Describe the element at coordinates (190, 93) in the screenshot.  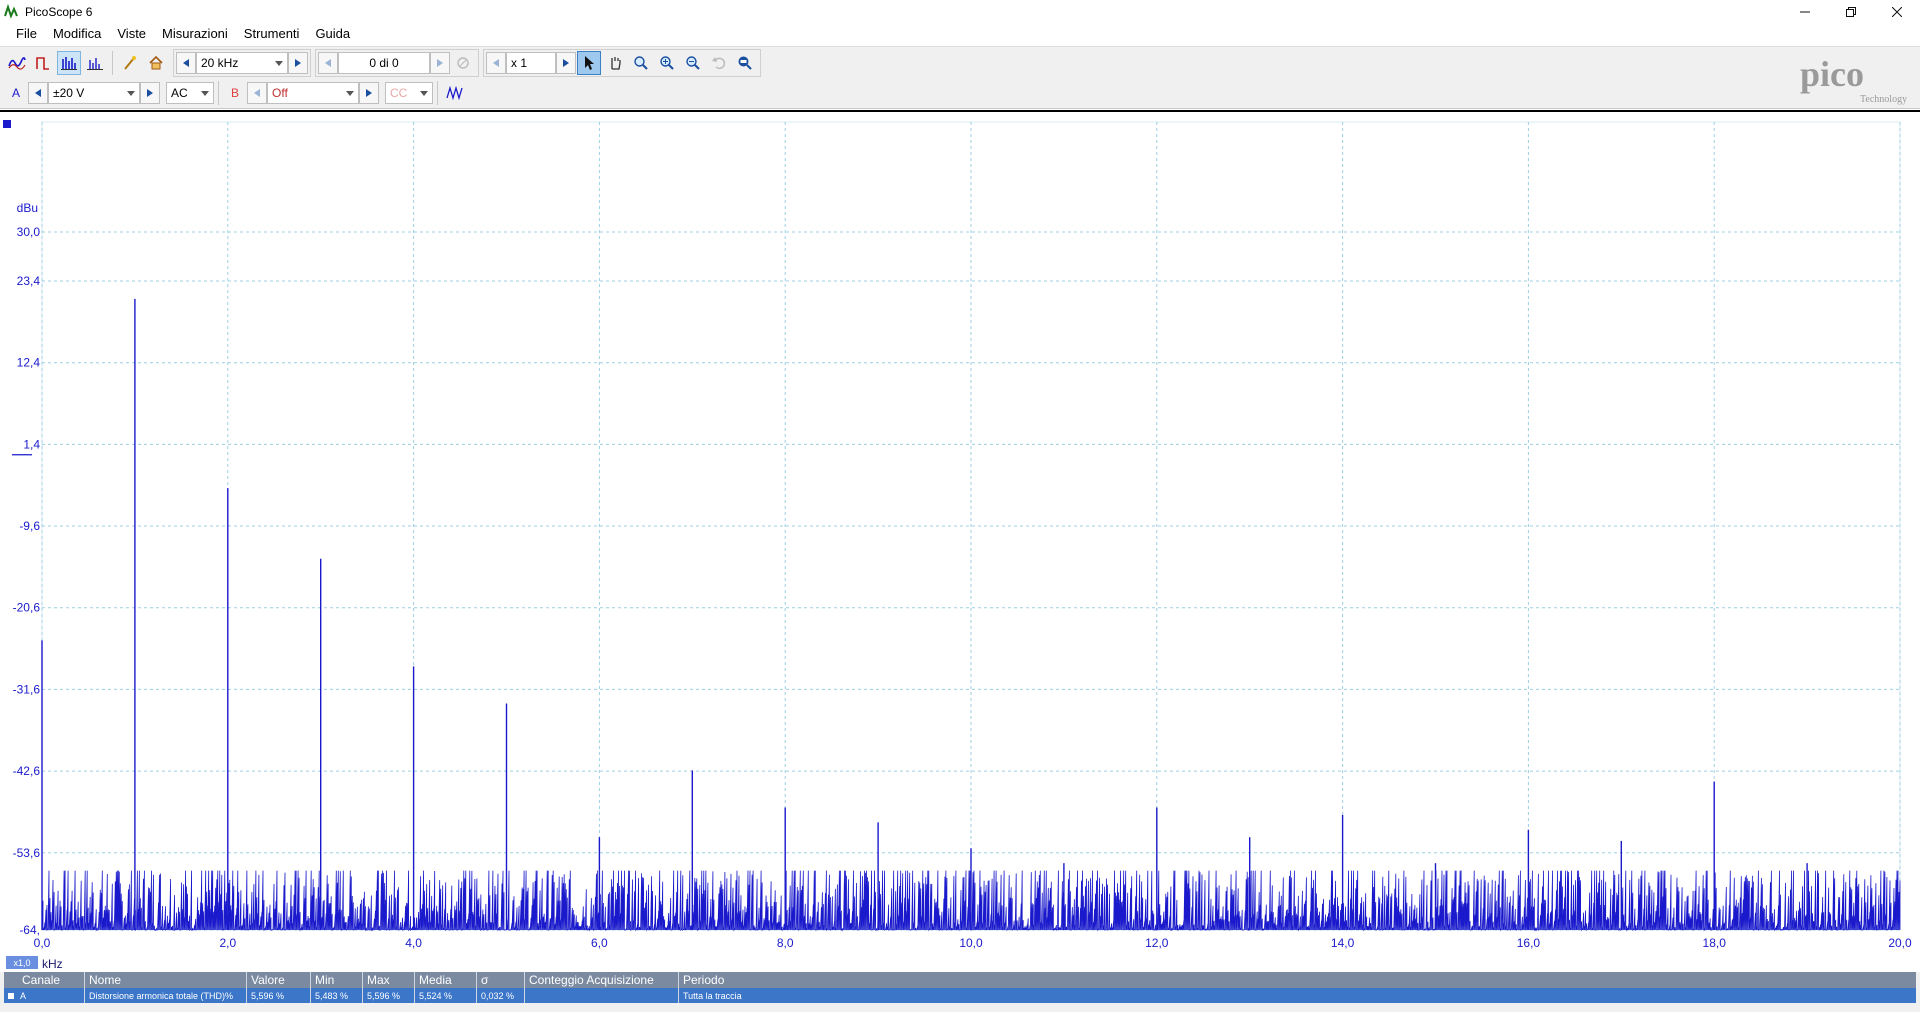
I see `coupling-a-select: AC` at that location.